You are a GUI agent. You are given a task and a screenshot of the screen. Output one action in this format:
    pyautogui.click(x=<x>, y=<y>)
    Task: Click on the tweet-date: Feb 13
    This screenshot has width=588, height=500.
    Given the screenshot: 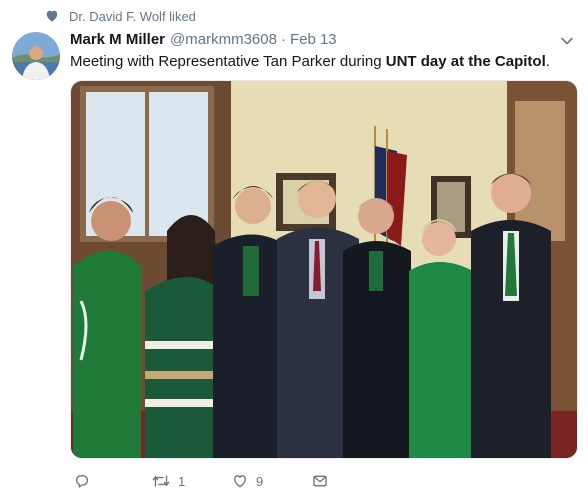 What is the action you would take?
    pyautogui.click(x=313, y=39)
    